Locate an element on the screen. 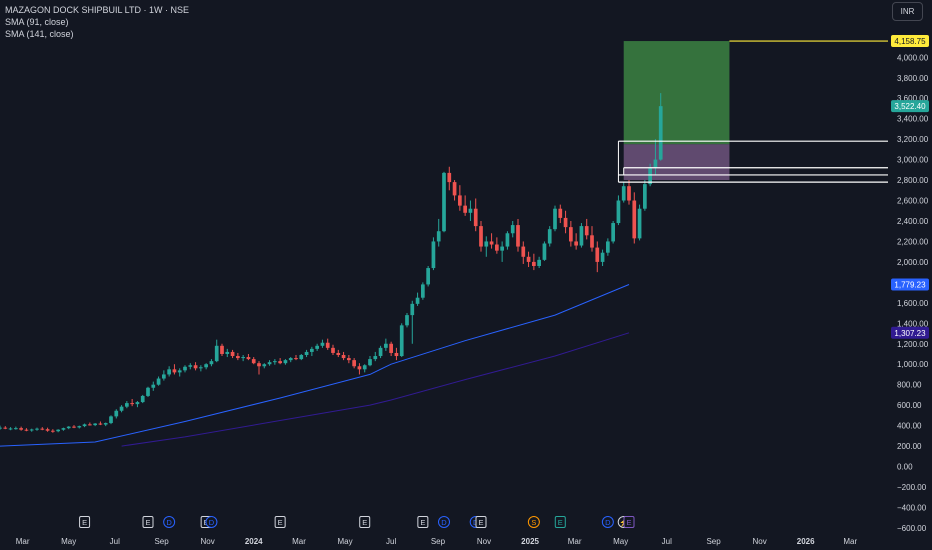  y-tick-label: 2,600.00 is located at coordinates (913, 201).